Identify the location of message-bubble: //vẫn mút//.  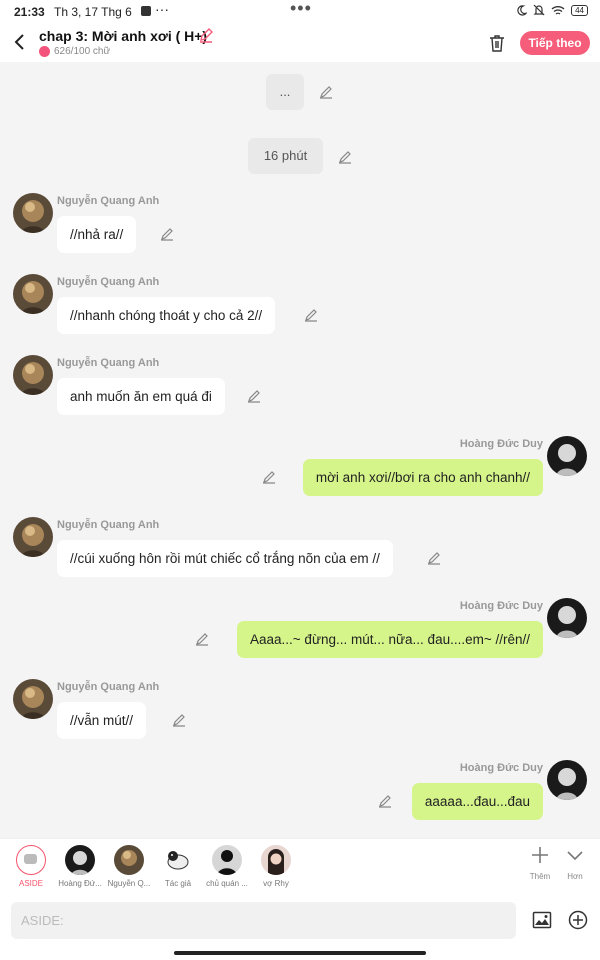
(102, 720).